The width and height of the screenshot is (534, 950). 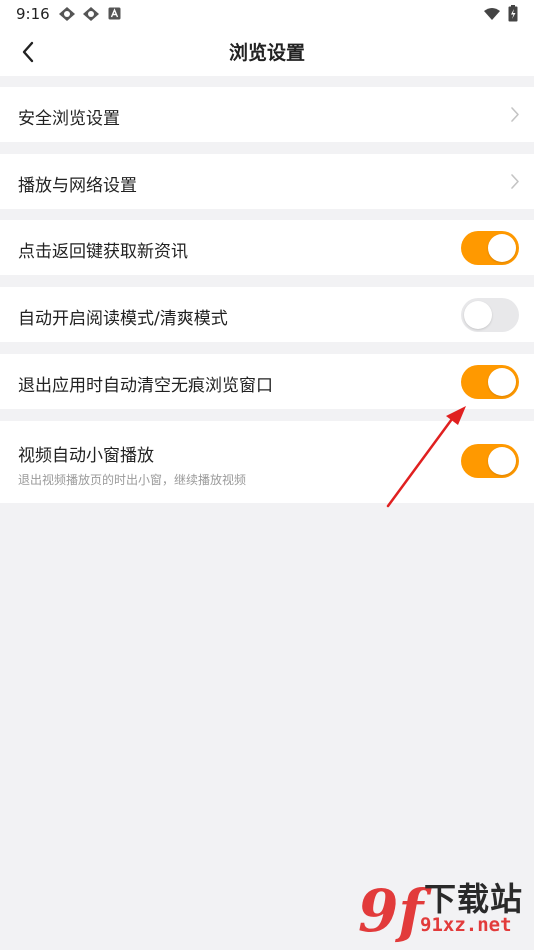 I want to click on watermark-domain: 91xz.net, so click(x=466, y=925).